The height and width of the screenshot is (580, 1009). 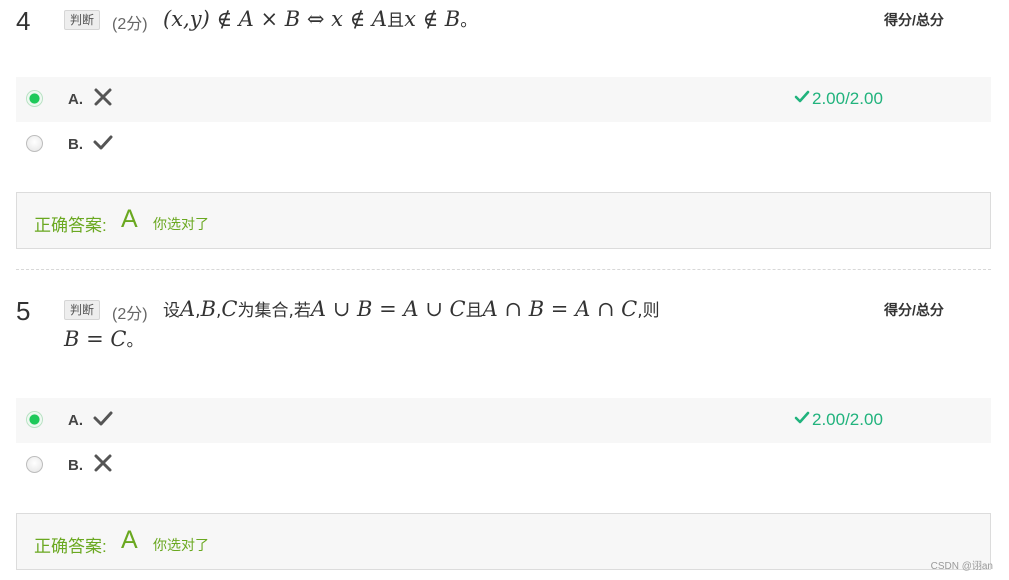 What do you see at coordinates (23, 21) in the screenshot?
I see `question-number: 4` at bounding box center [23, 21].